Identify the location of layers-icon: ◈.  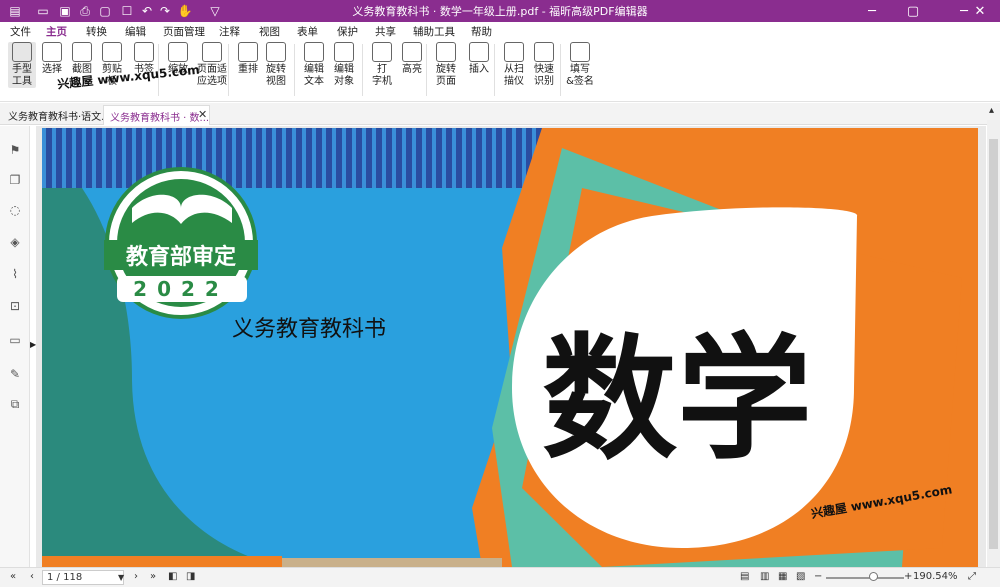
(15, 242).